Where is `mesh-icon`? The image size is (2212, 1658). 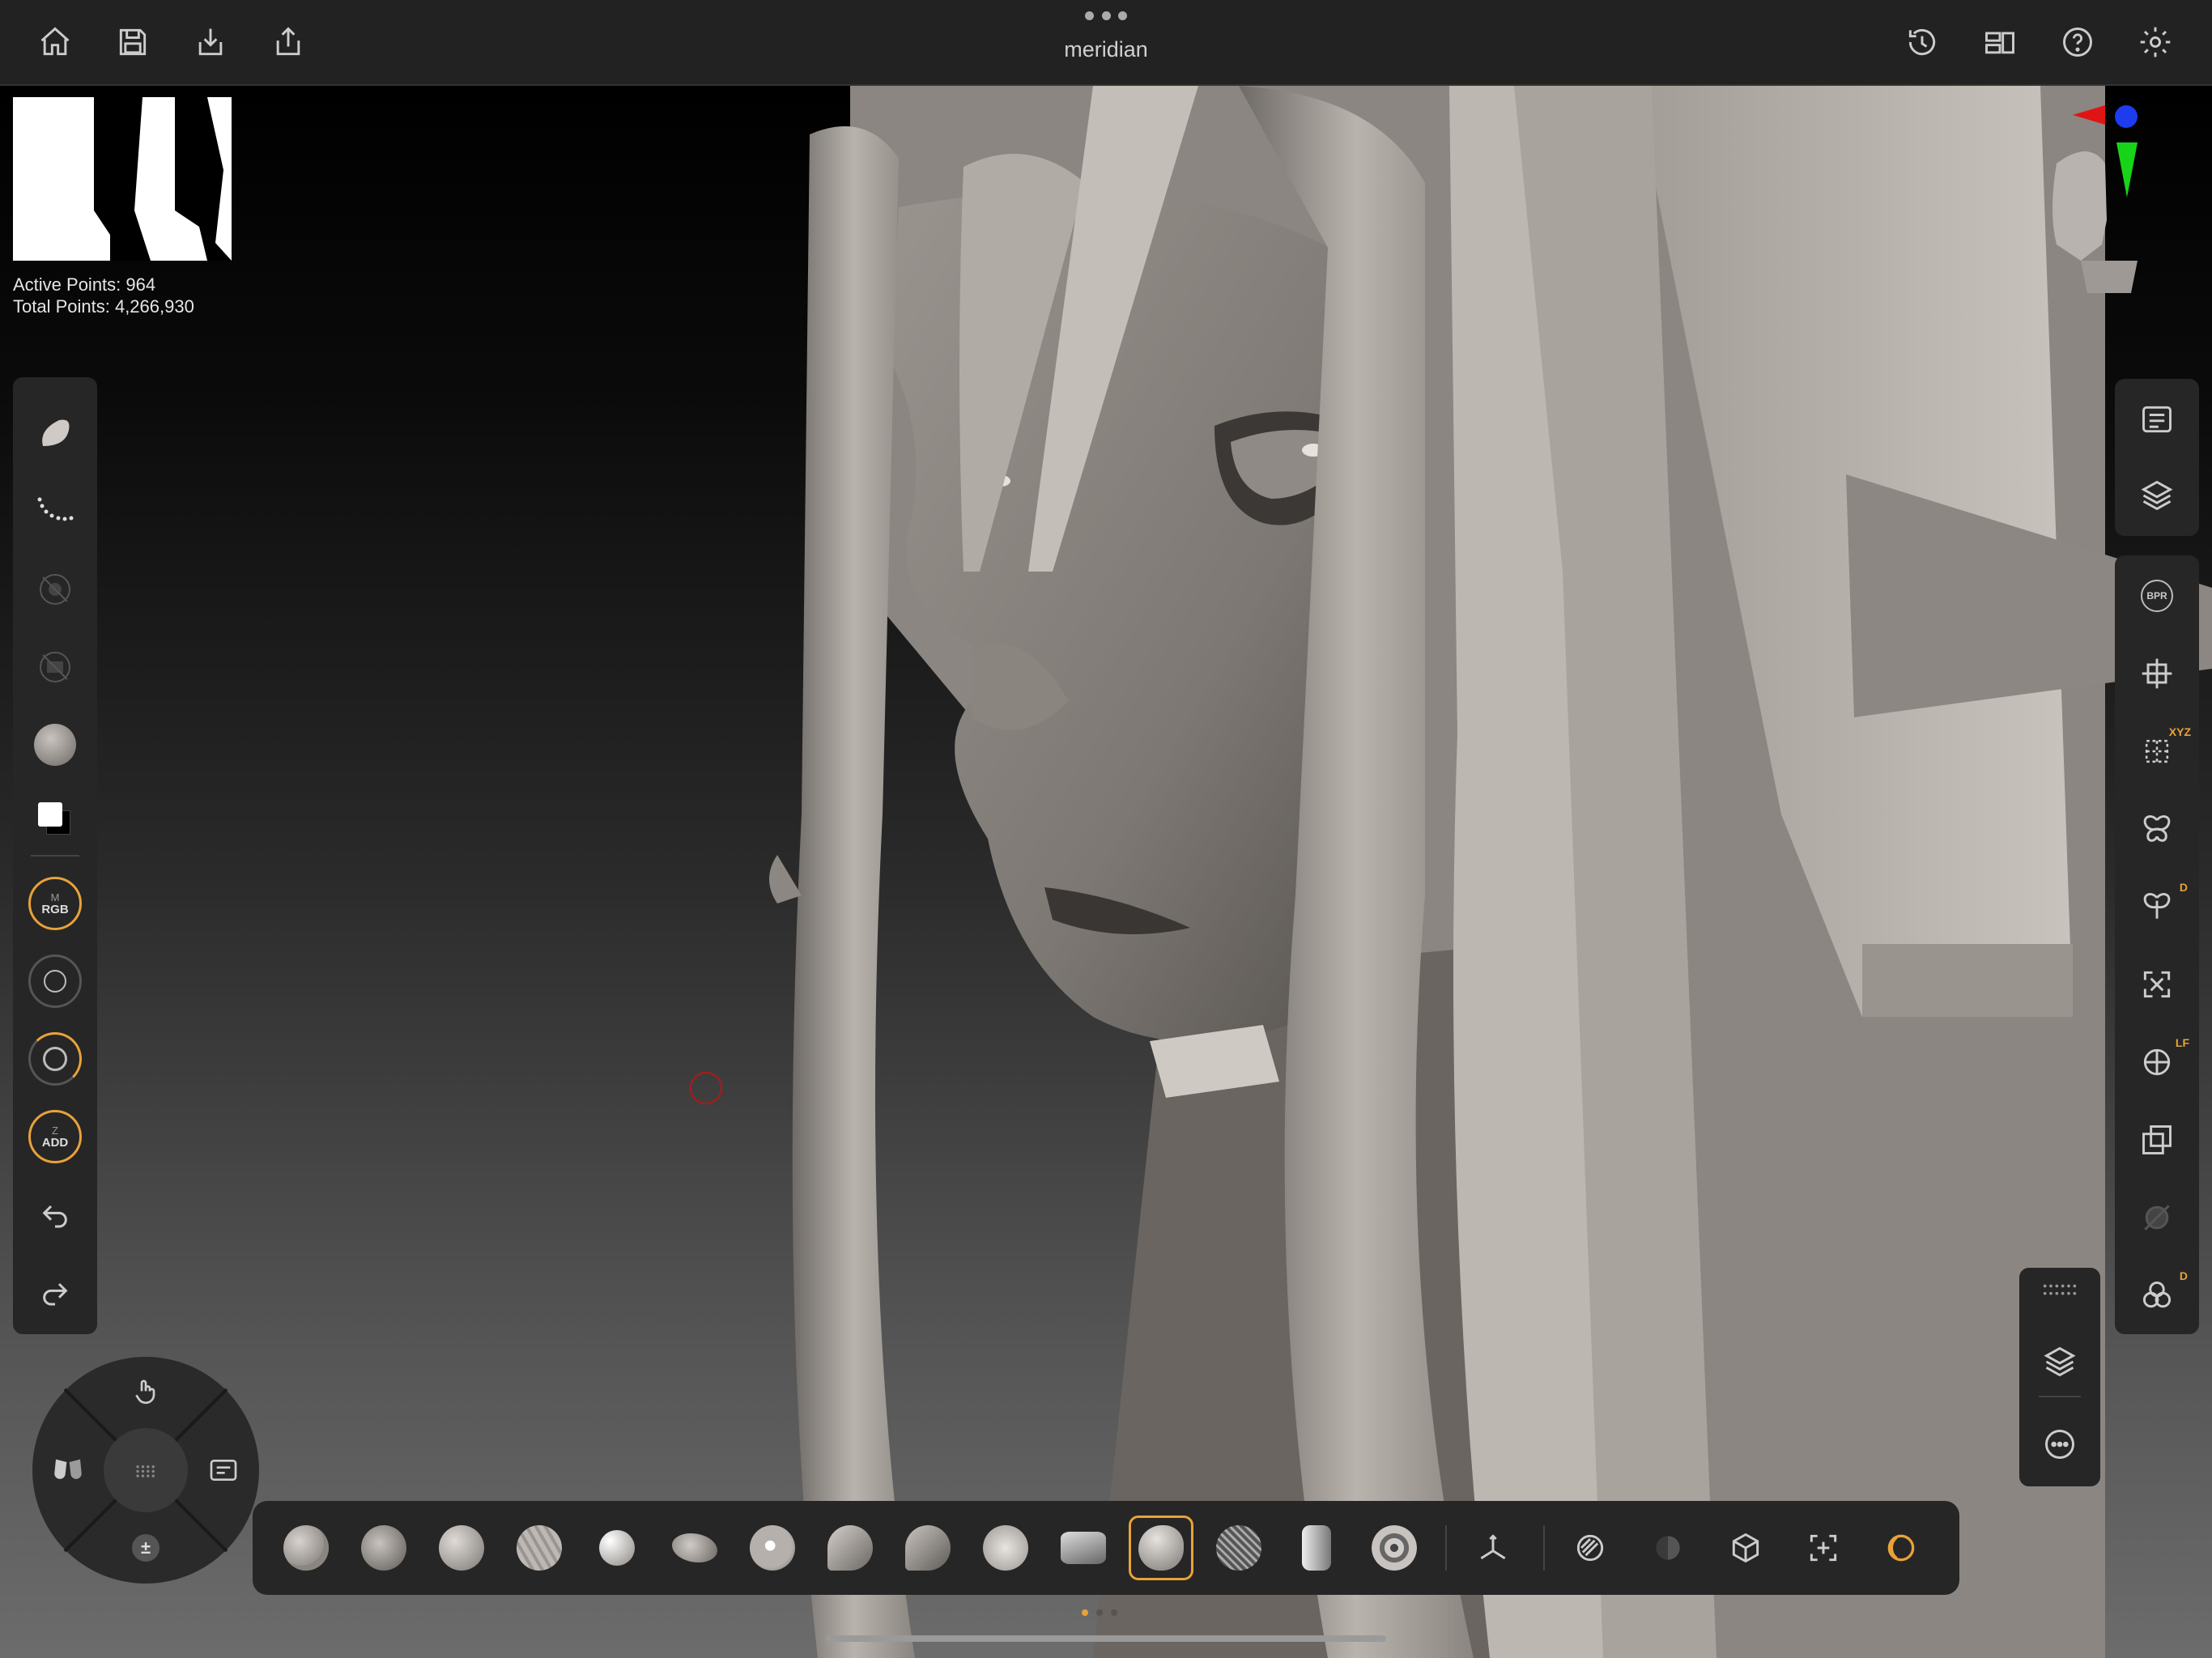 mesh-icon is located at coordinates (1746, 1548).